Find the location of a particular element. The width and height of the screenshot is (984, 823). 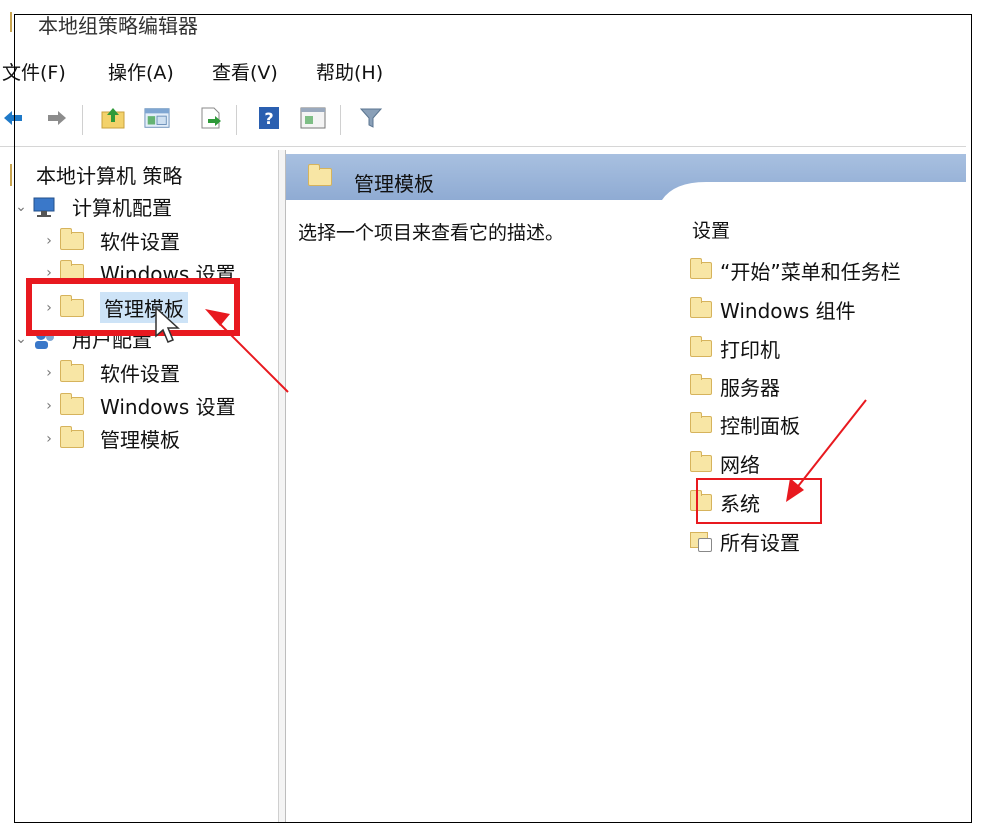

tree-item-windows-settings: › Windows 设置 is located at coordinates (137, 405).